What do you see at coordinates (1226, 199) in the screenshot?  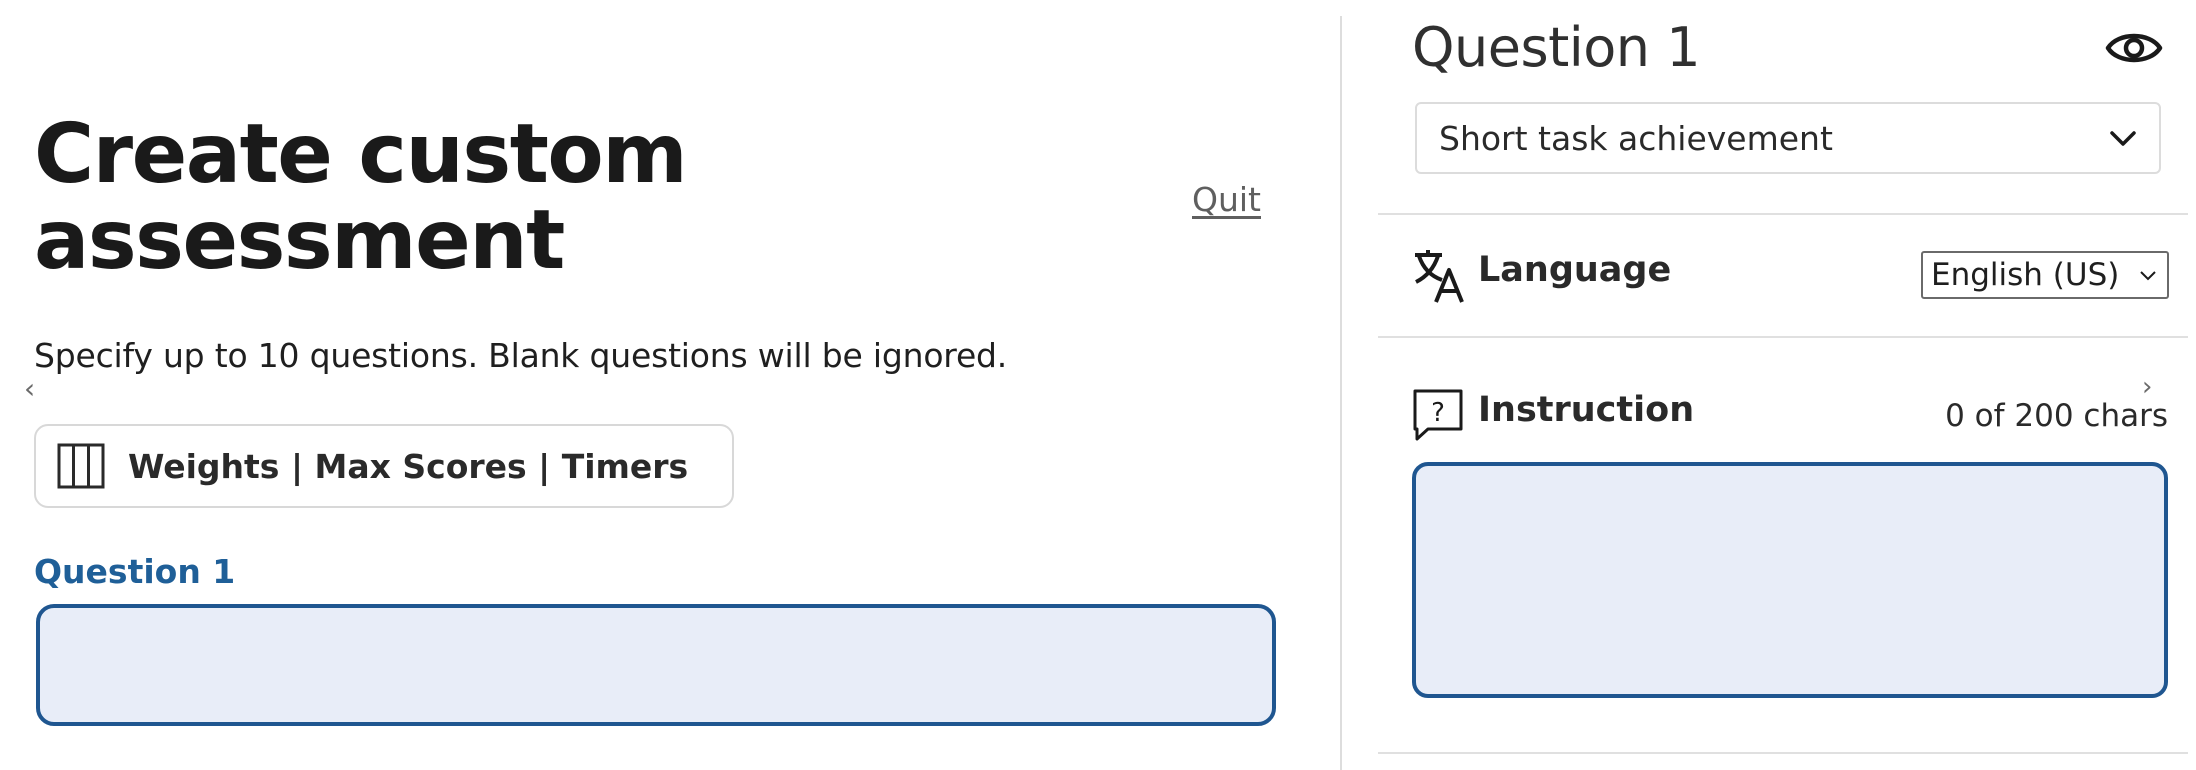 I see `quit-link: Quit` at bounding box center [1226, 199].